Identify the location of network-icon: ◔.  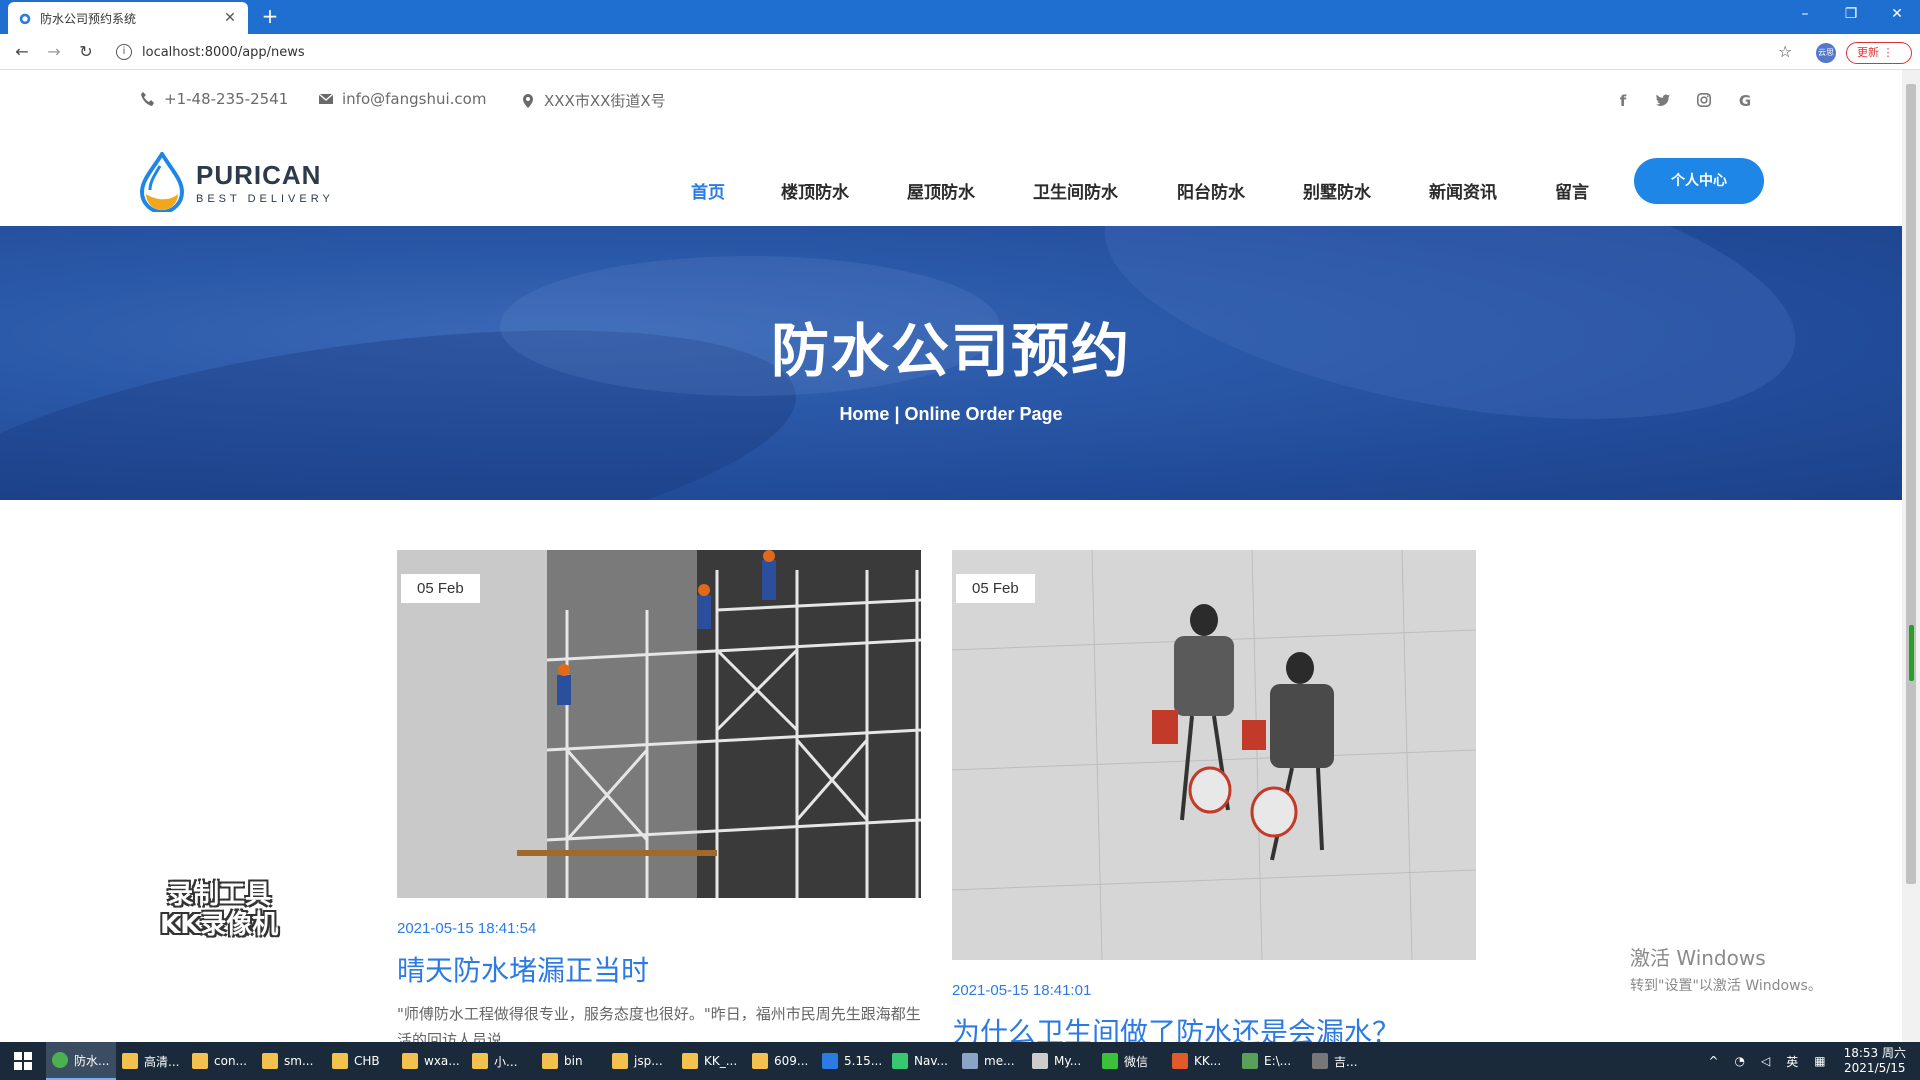
(1740, 1061).